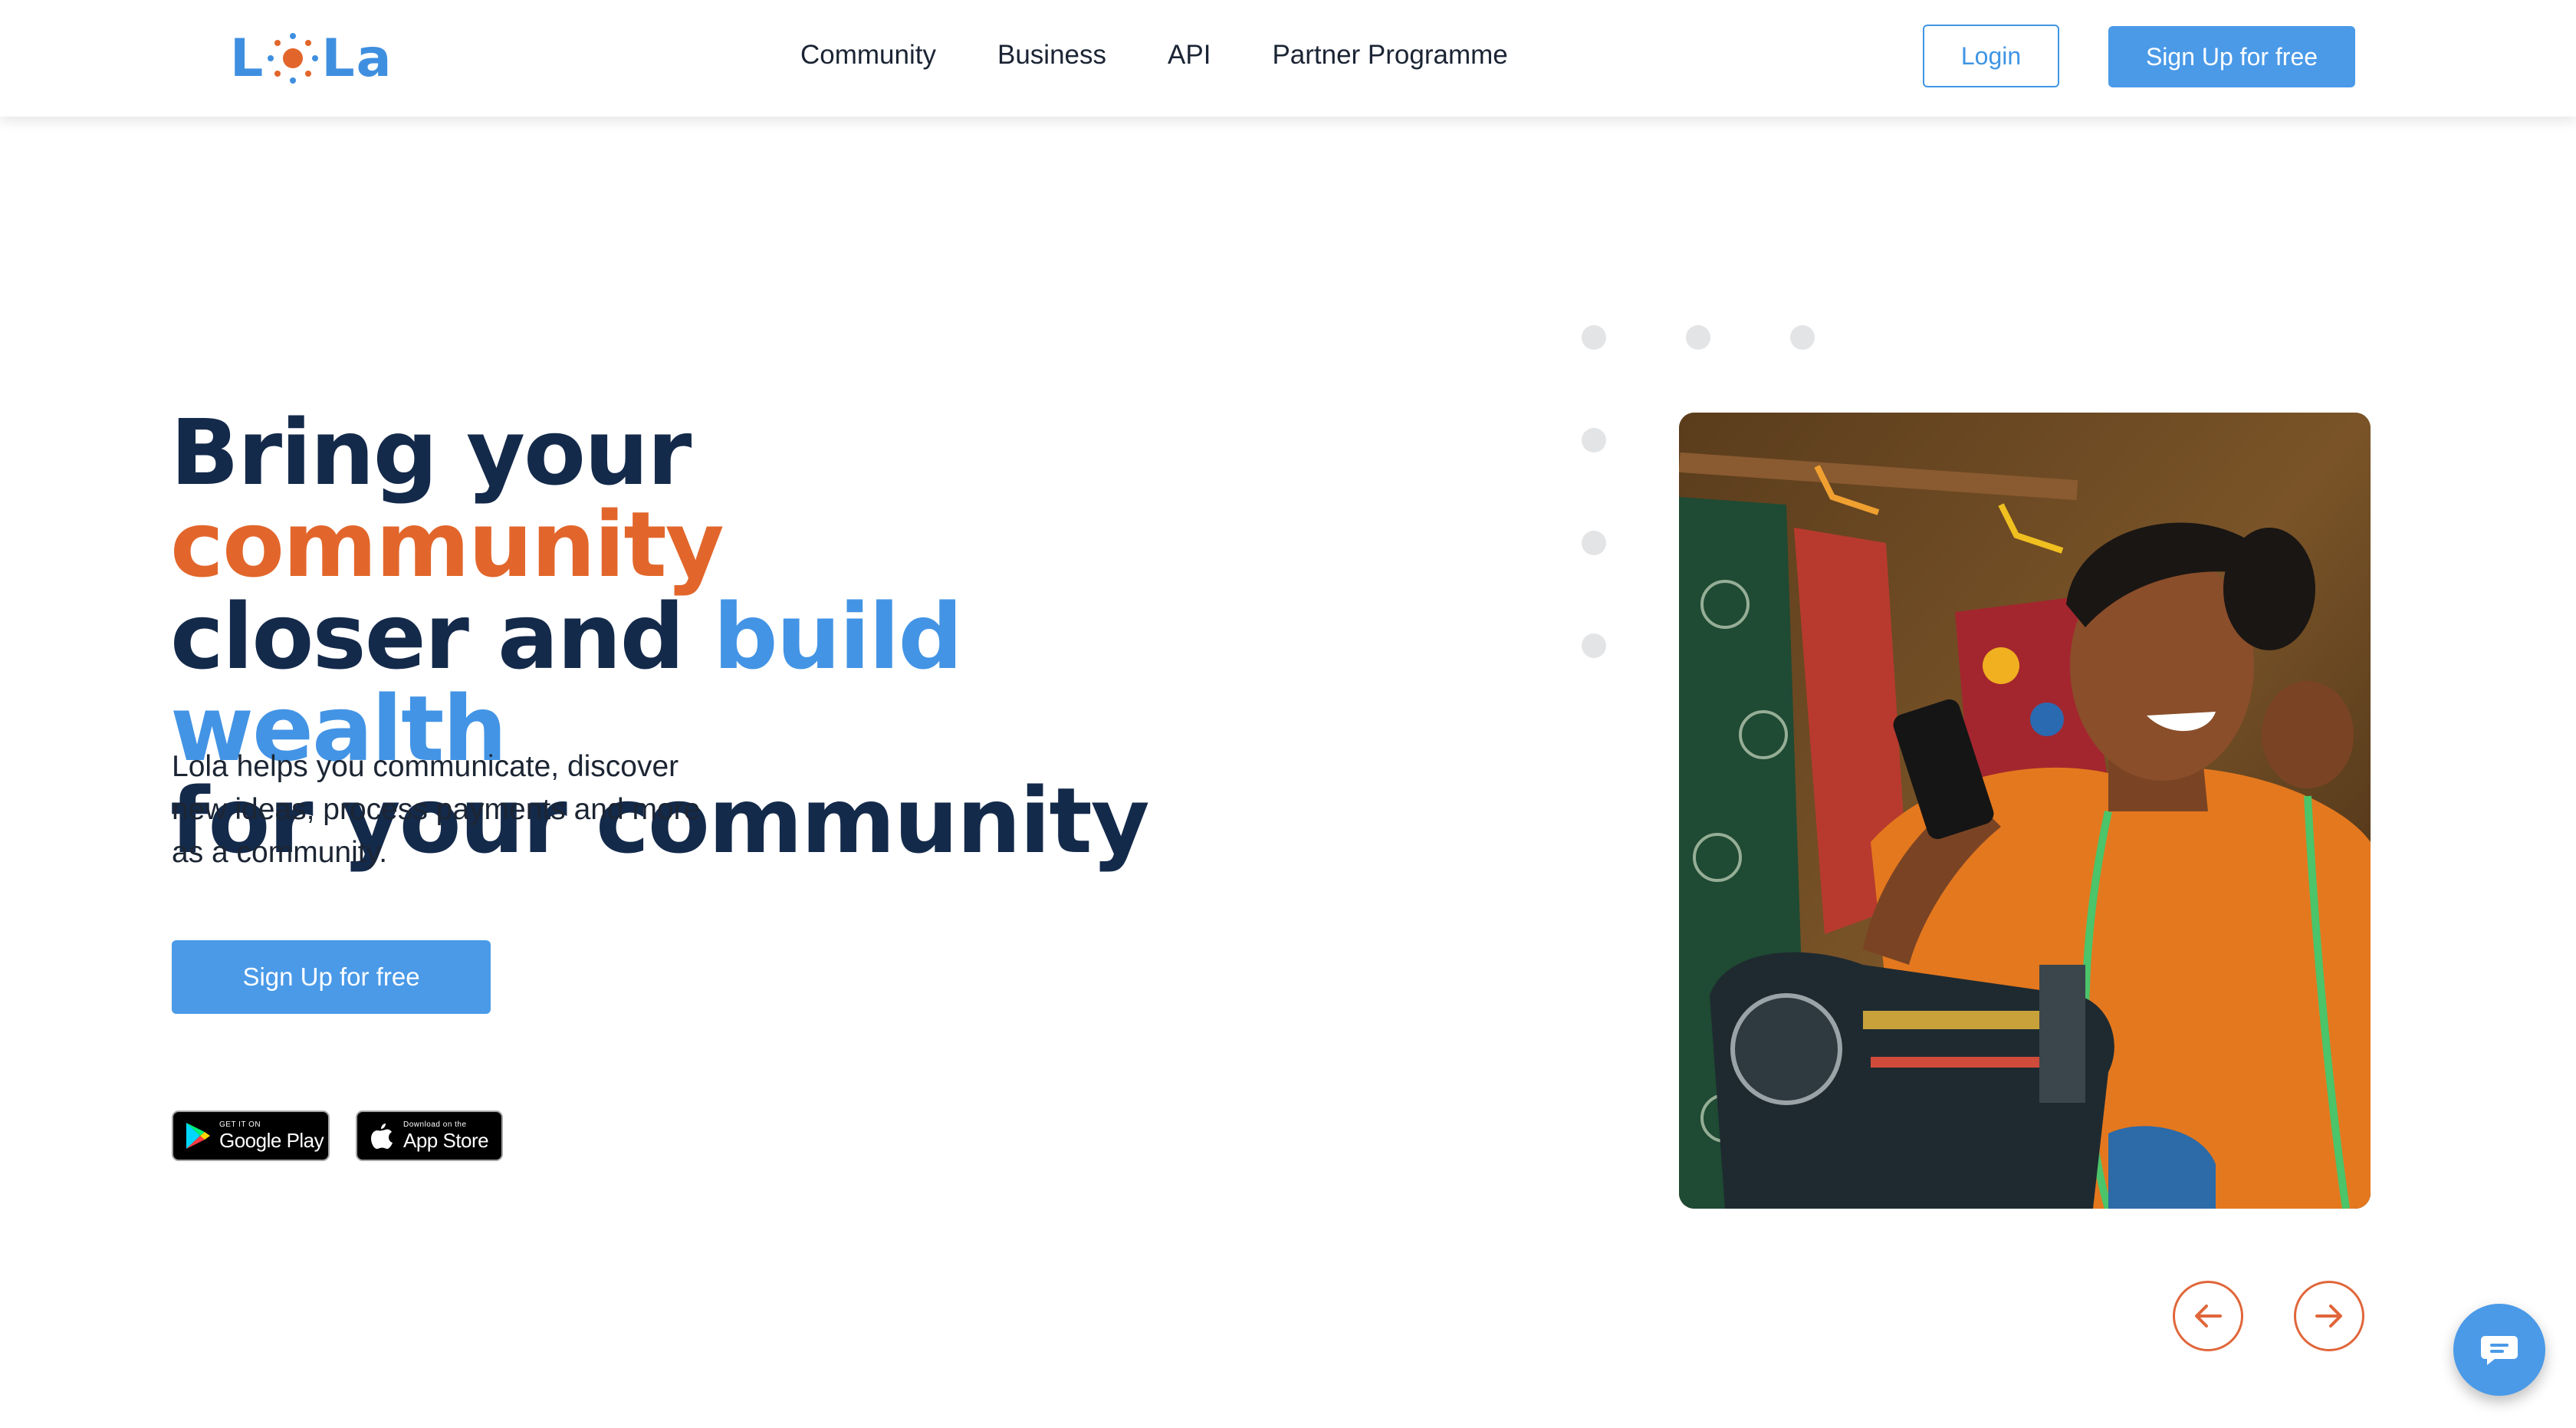 This screenshot has width=2576, height=1428. Describe the element at coordinates (240, 1124) in the screenshot. I see `google-play-small-text: GET IT ON` at that location.